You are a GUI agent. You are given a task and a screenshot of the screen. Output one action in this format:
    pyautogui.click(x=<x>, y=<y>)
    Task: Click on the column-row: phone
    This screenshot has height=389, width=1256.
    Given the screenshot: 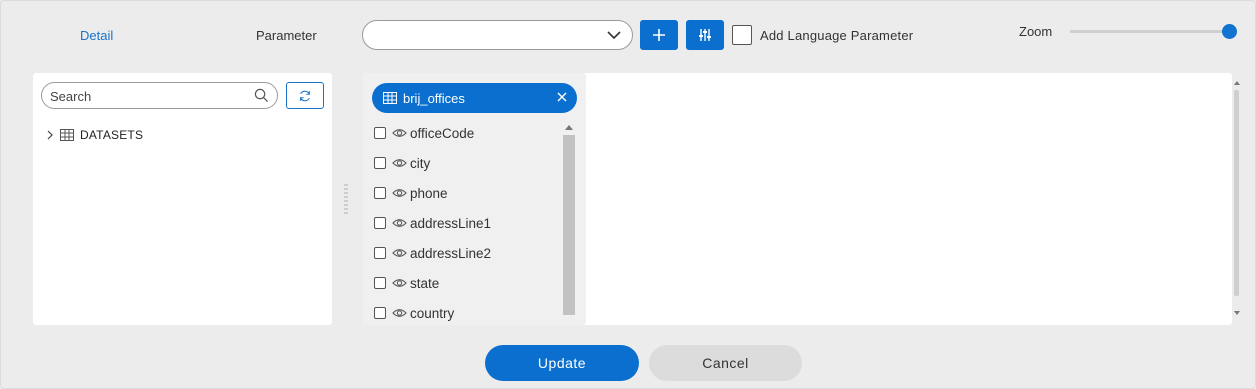 What is the action you would take?
    pyautogui.click(x=411, y=193)
    